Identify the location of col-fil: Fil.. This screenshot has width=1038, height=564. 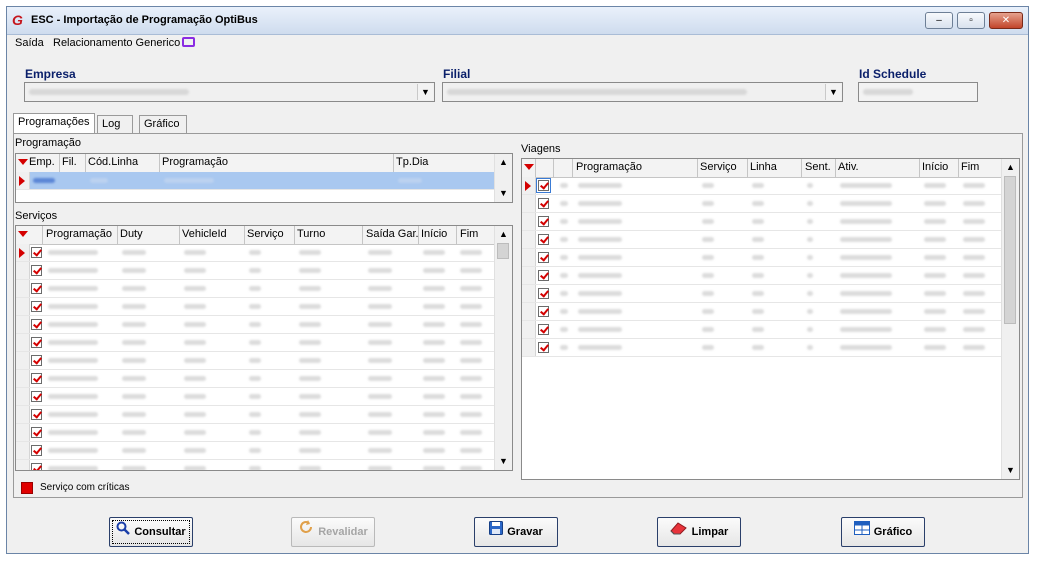
(69, 162).